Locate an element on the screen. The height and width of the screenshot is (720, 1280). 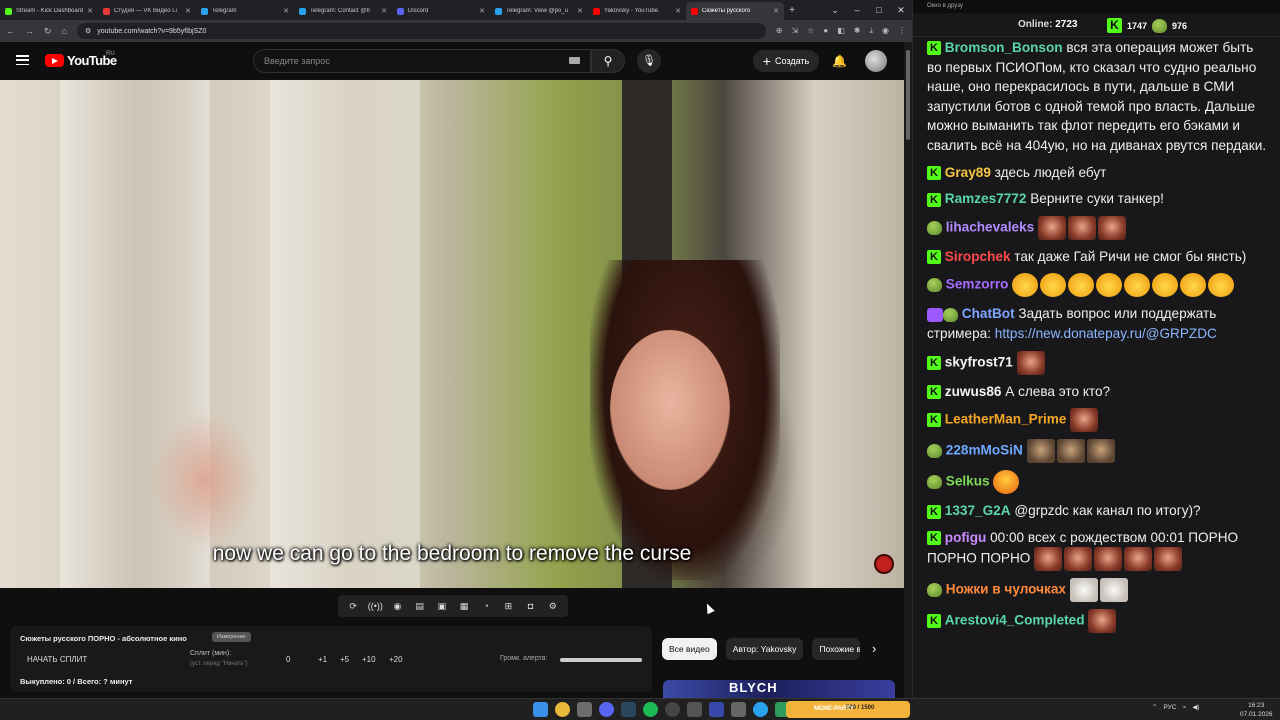
layout-icon: ▦ is located at coordinates (464, 606).